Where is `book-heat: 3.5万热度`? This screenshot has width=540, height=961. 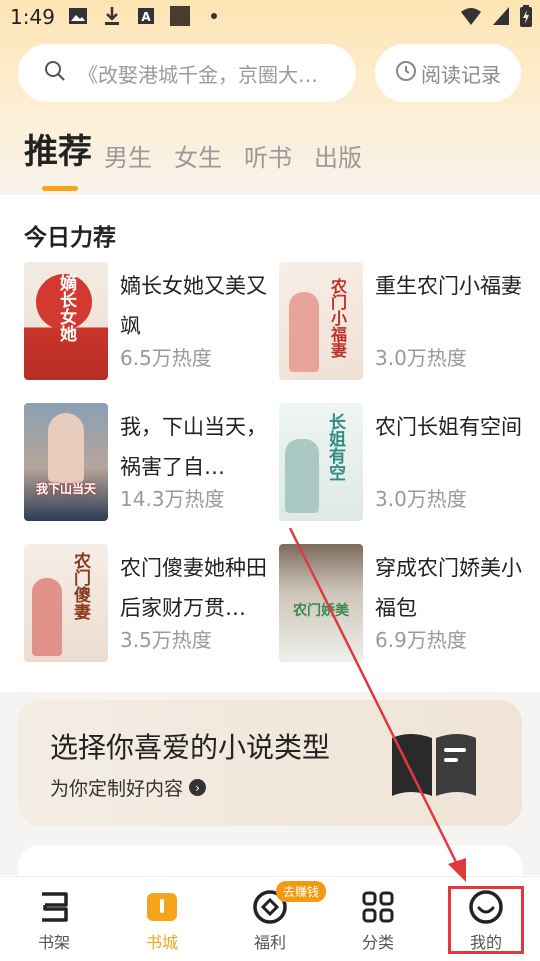 book-heat: 3.5万热度 is located at coordinates (166, 640).